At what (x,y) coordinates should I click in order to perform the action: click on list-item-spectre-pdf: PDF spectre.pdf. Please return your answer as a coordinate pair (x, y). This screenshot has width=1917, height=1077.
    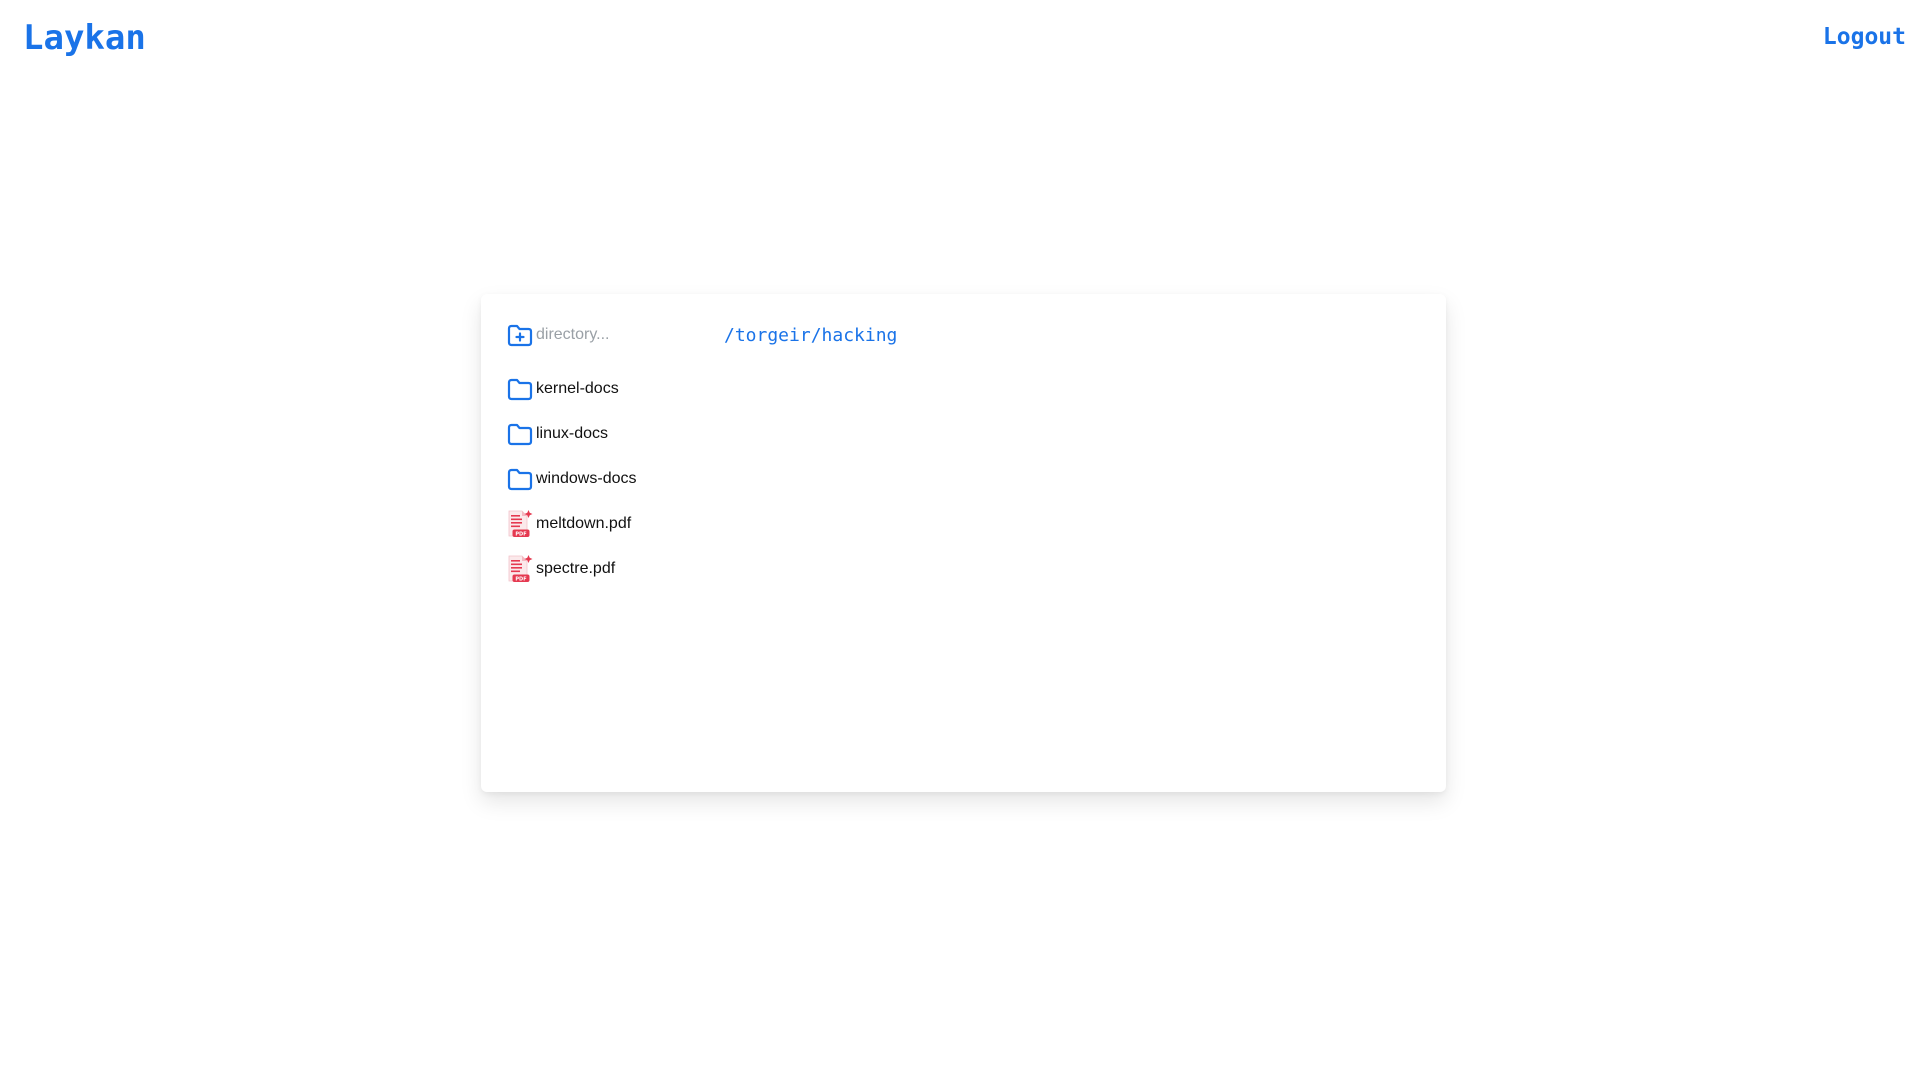
    Looking at the image, I should click on (571, 568).